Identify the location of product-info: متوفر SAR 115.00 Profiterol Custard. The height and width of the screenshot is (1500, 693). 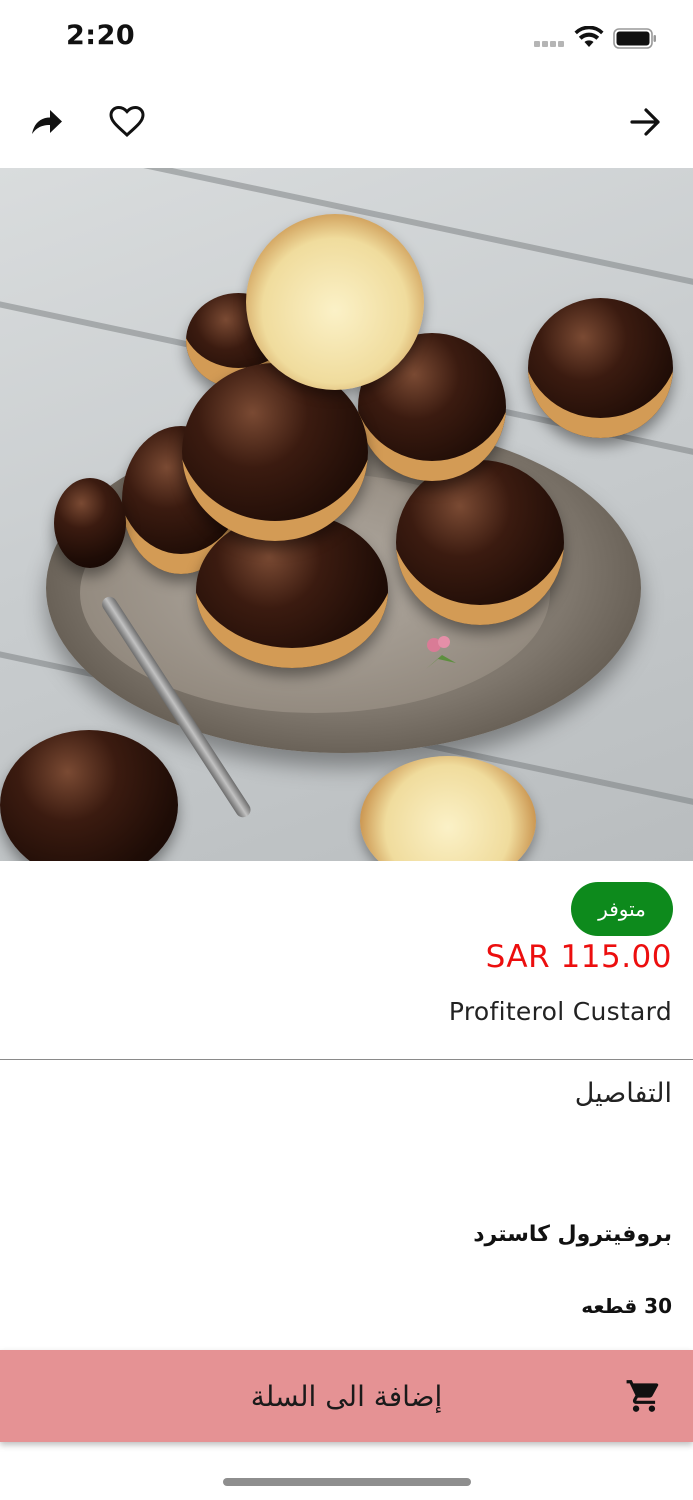
(346, 960).